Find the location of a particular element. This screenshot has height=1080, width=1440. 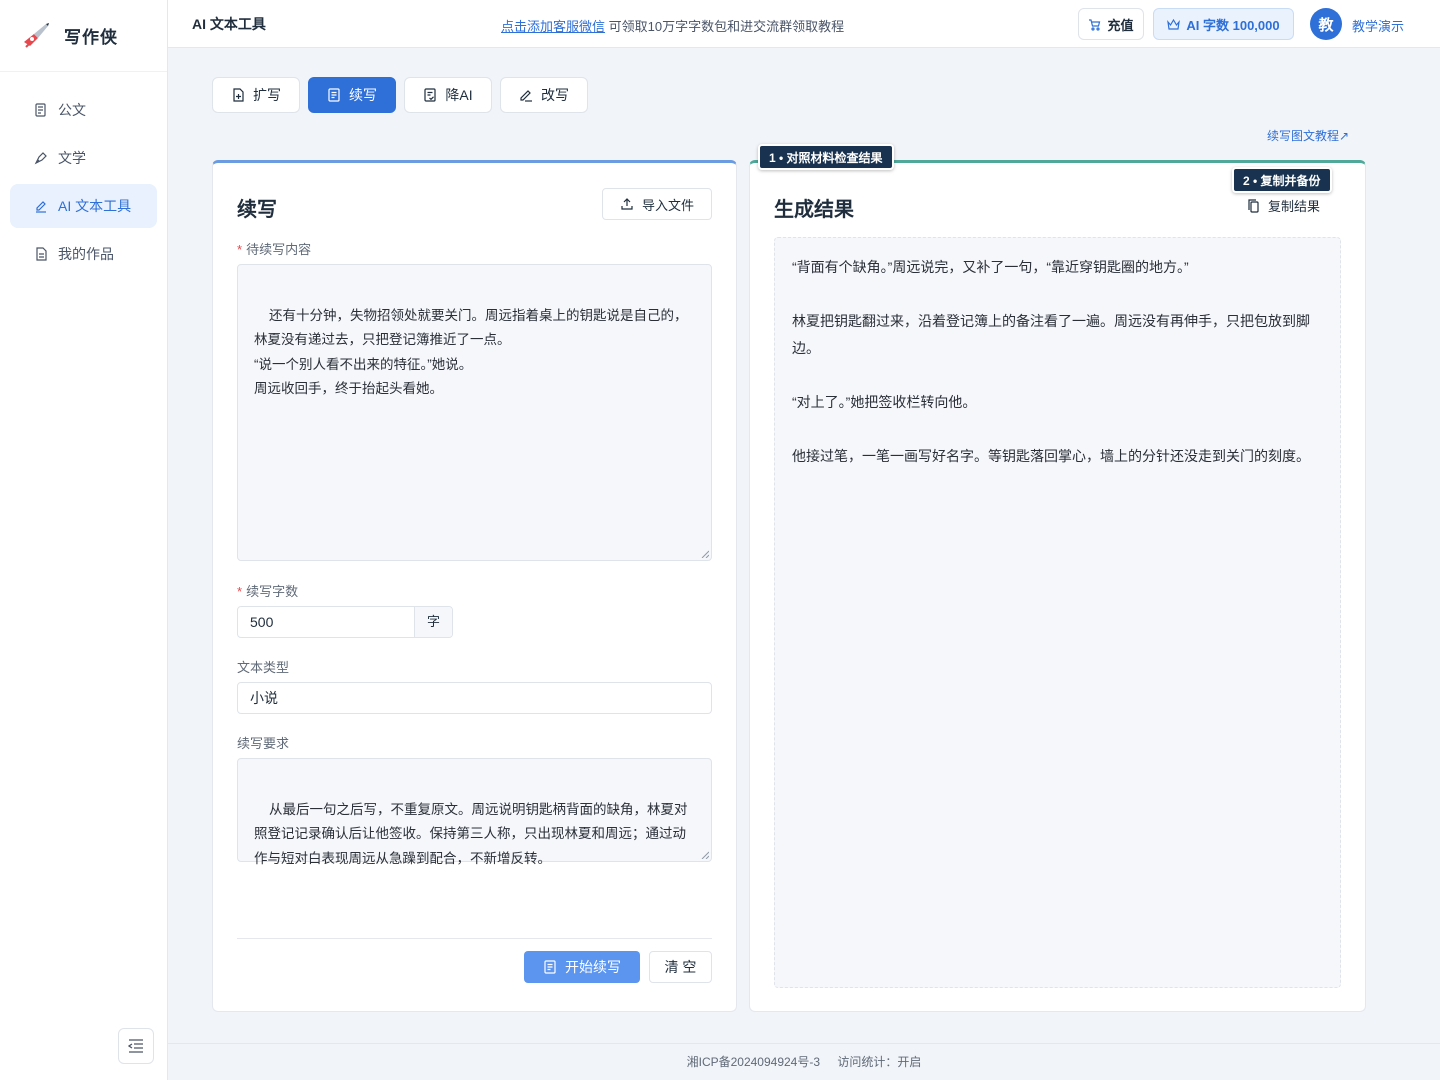

sidebar-nav: 公文 文学 AI 文本工具 我的作品 is located at coordinates (83, 174).